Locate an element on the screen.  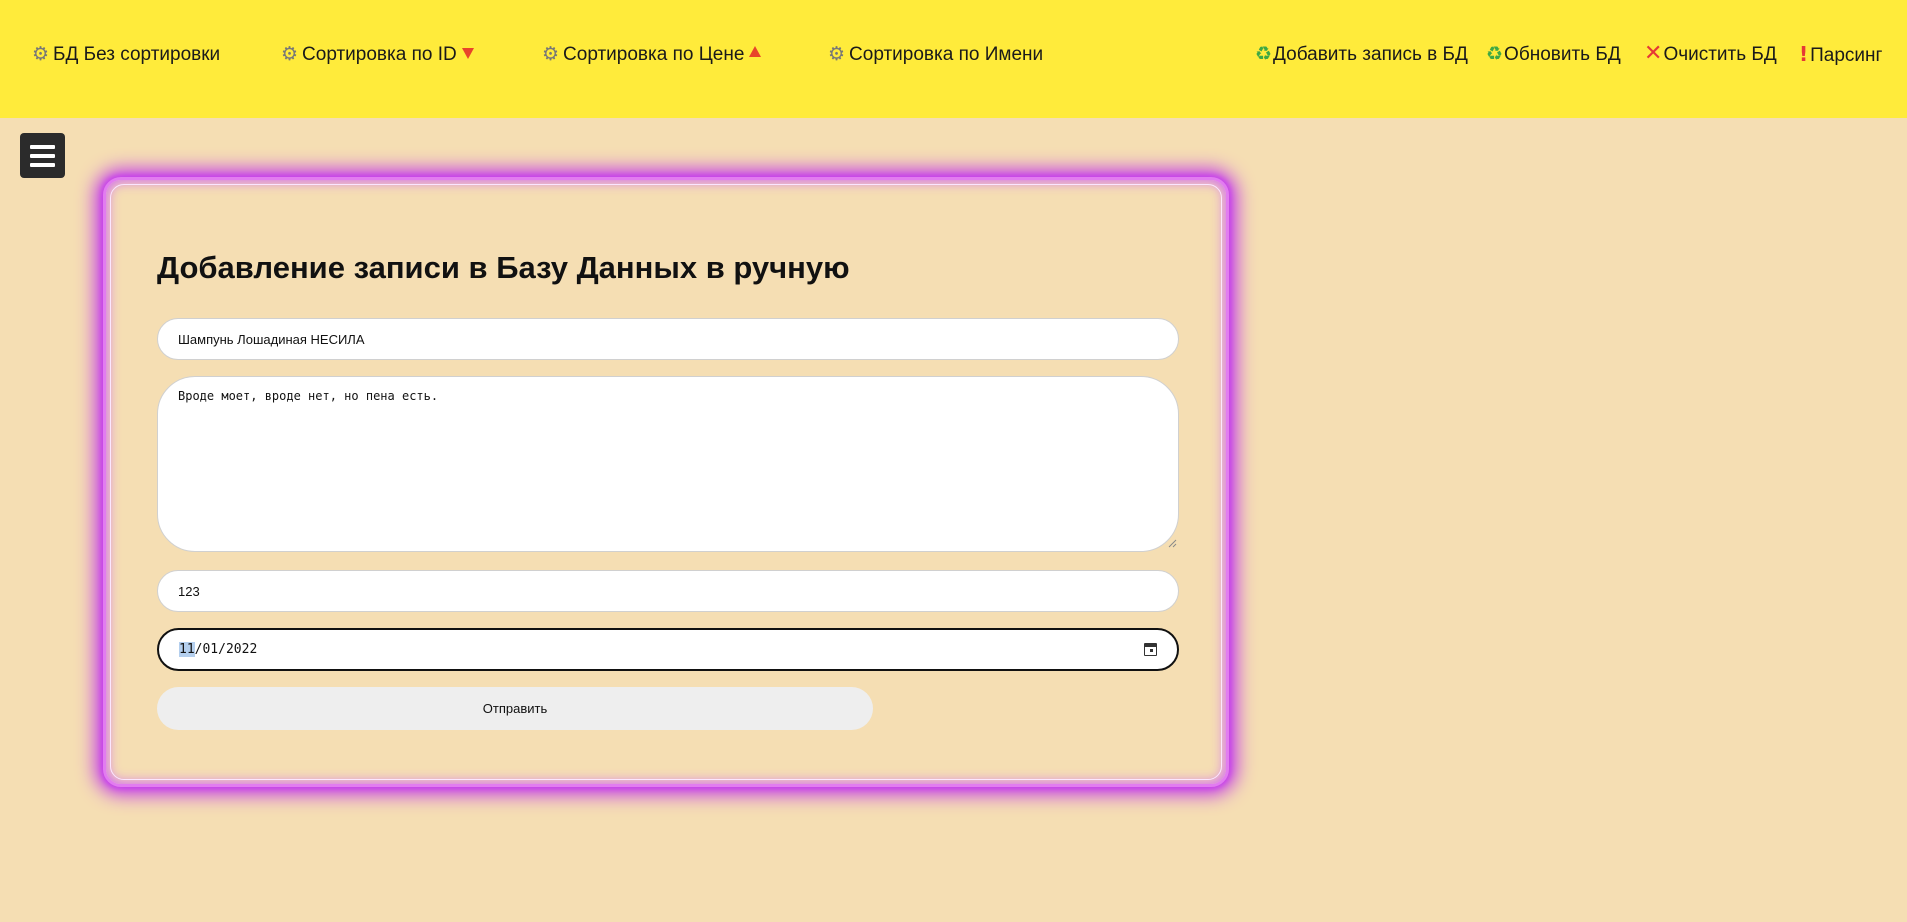
nav-action-clear-db: ✕Очистить БД is located at coordinates (1710, 54).